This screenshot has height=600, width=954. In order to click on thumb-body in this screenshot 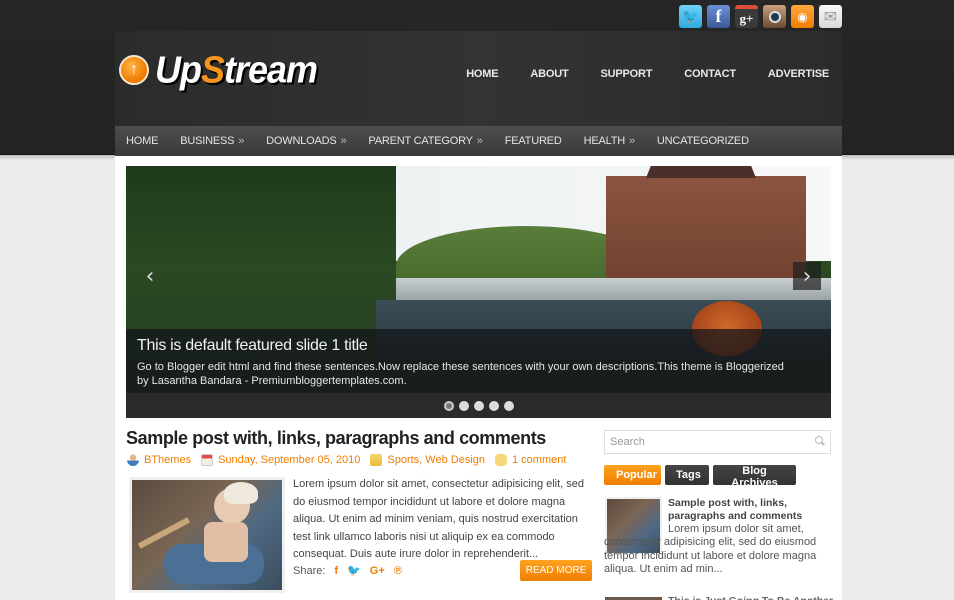, I will do `click(226, 542)`.